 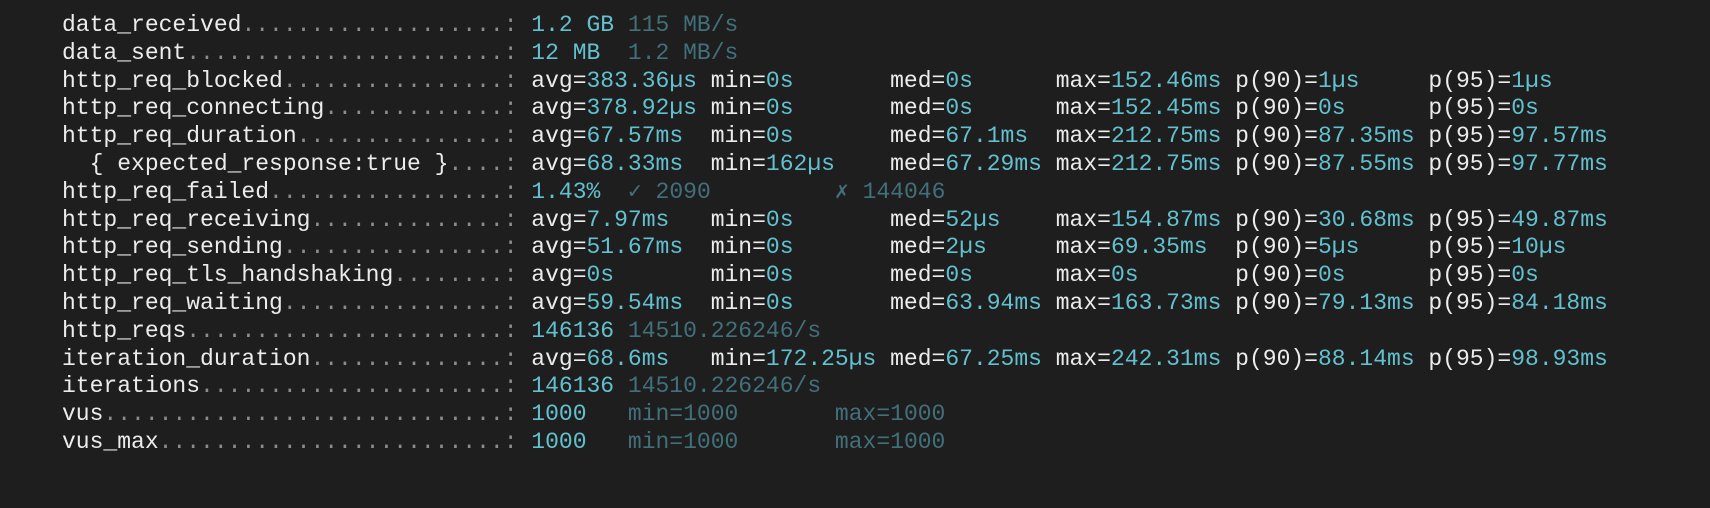 What do you see at coordinates (635, 302) in the screenshot?
I see `stat-value-avg: 59.54ms` at bounding box center [635, 302].